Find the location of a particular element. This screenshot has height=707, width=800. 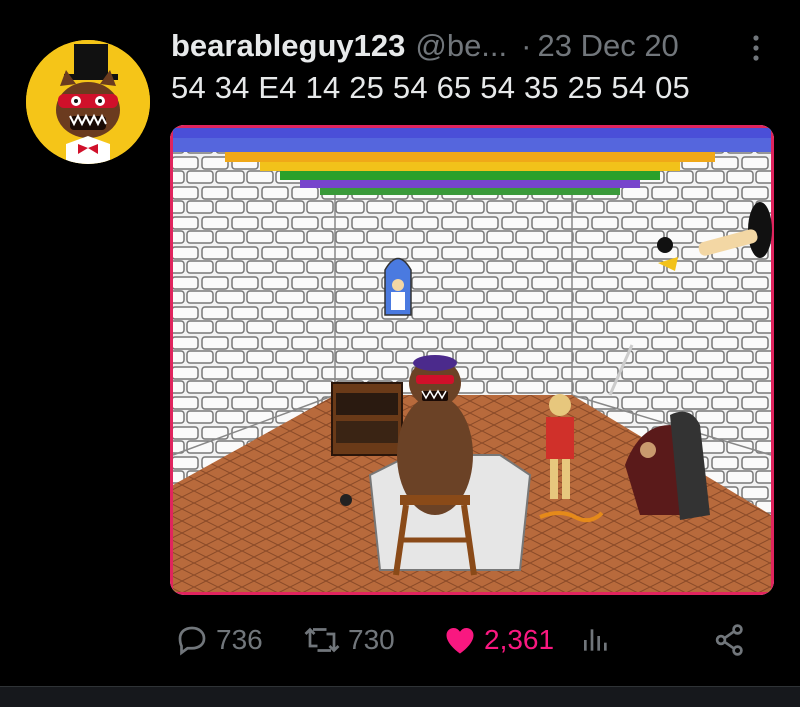

like-count: 2,361 is located at coordinates (519, 639).